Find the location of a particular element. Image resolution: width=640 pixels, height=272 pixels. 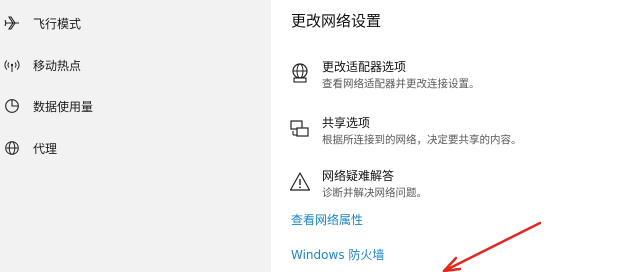

sharing-options: 共享选项 根据所连接到的网络，决定要共享的内容。 is located at coordinates (459, 134).